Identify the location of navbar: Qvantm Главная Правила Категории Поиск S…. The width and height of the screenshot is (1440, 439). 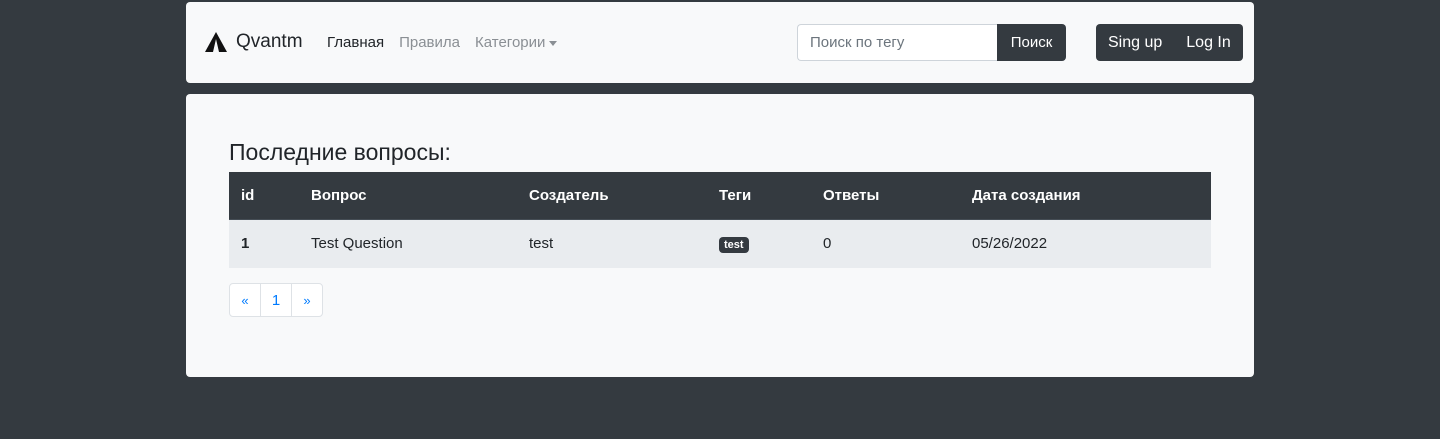
(720, 42).